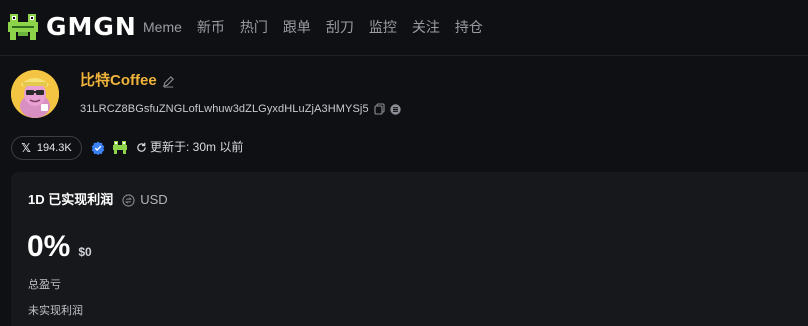 This screenshot has width=808, height=326. I want to click on x-followers-button: 𝕏 194.3K, so click(46, 148).